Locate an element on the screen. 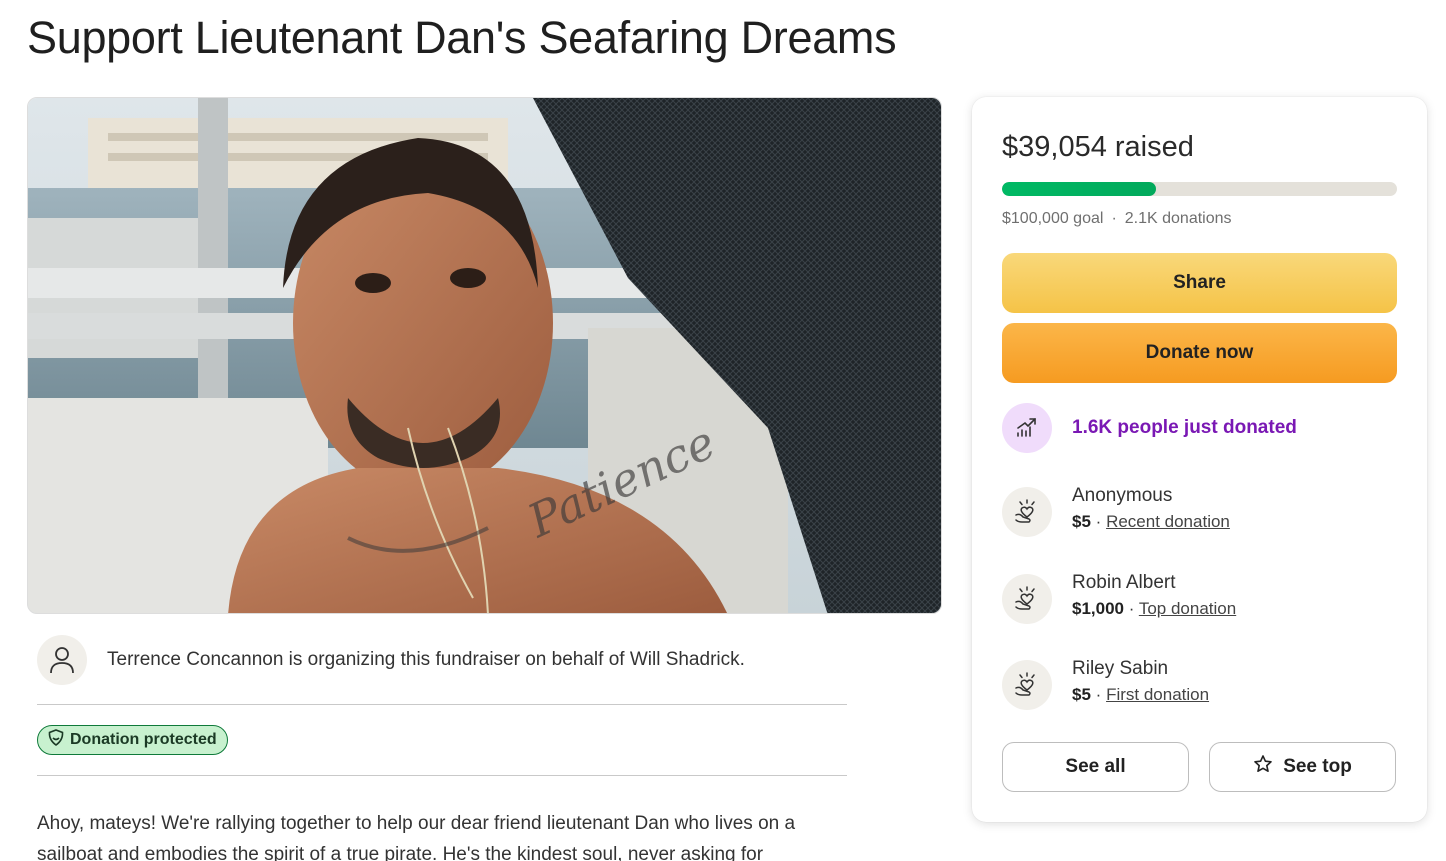 The image size is (1446, 861). donor-item: Robin Albert $1,000 · Top donation is located at coordinates (1119, 599).